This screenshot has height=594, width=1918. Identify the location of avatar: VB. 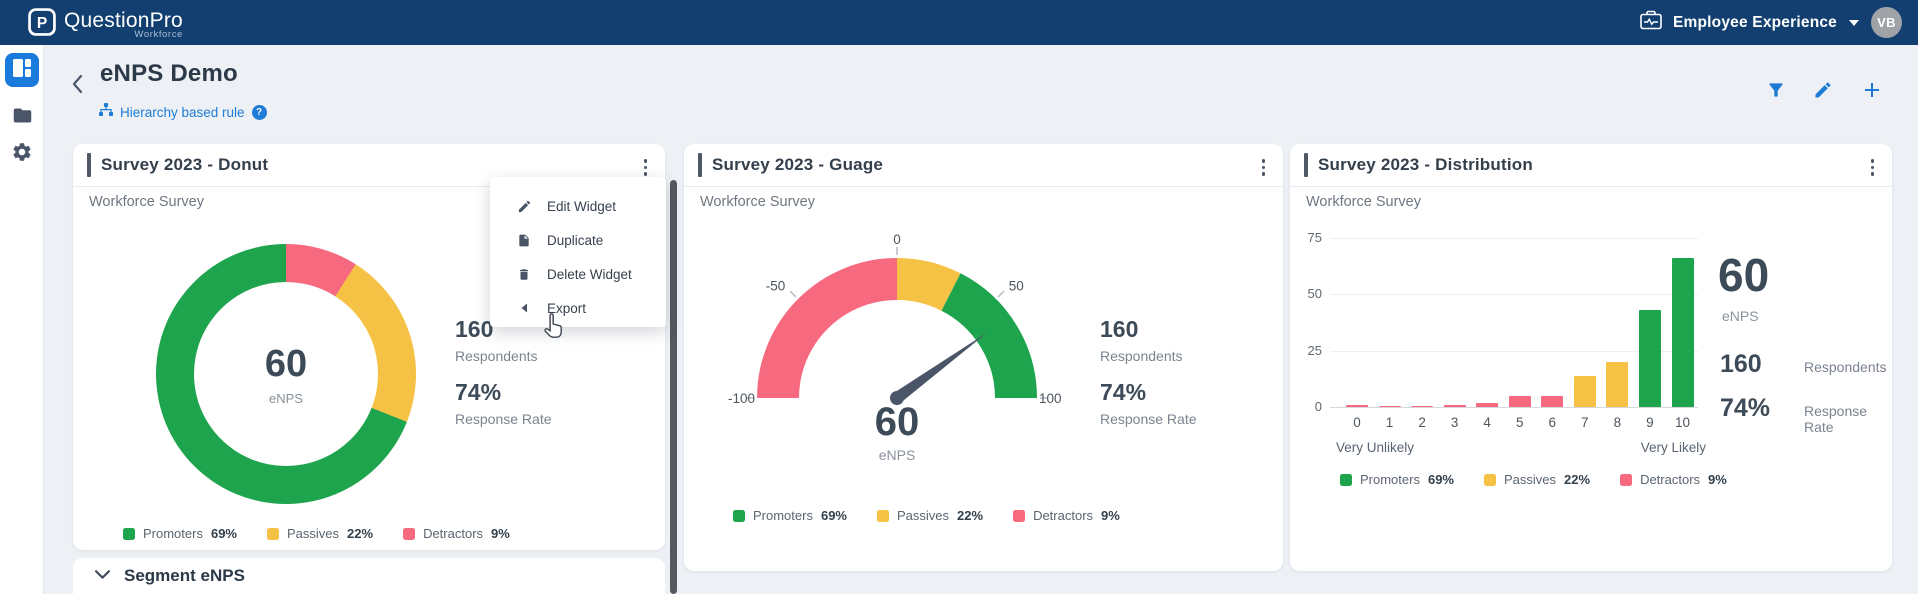
(1886, 22).